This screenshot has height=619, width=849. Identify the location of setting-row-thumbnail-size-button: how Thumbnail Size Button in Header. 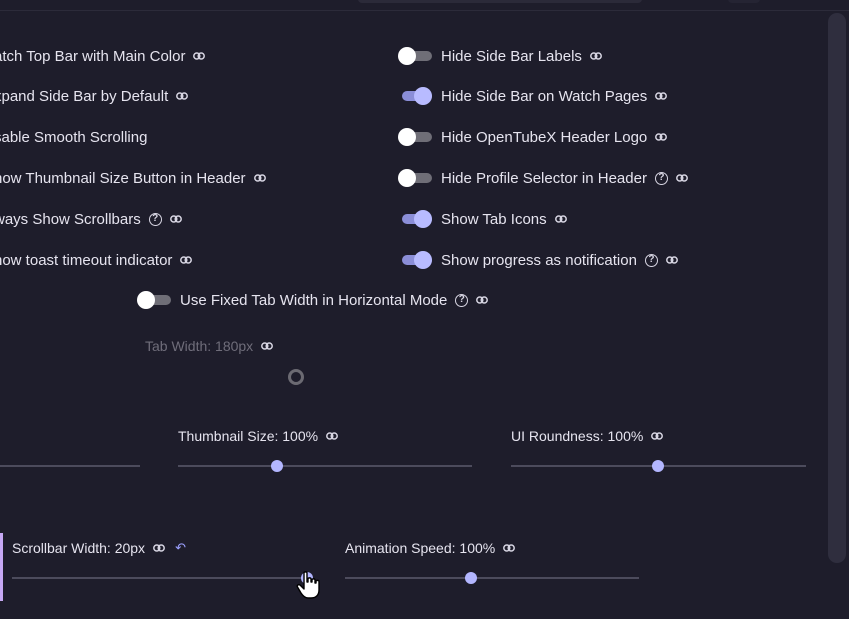
(133, 178).